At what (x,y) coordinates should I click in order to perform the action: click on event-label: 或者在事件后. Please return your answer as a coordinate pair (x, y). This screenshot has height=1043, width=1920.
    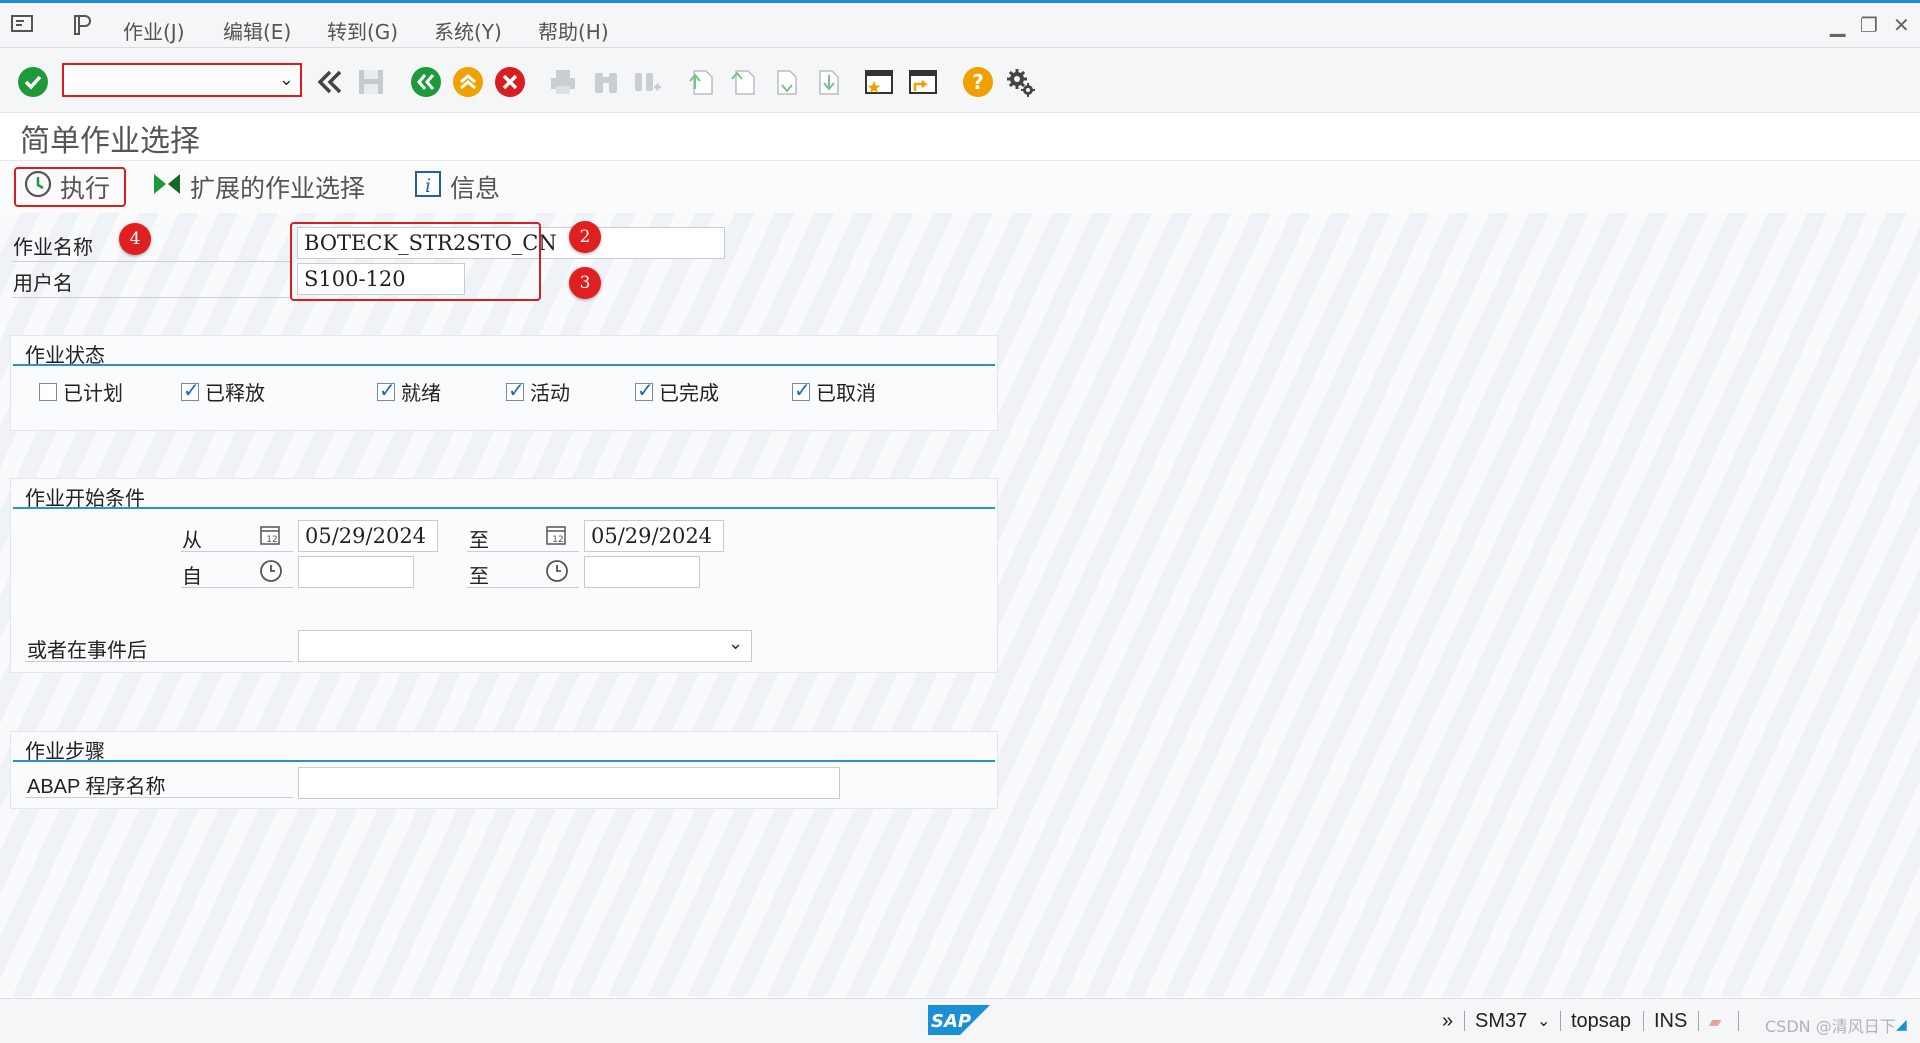
    Looking at the image, I should click on (87, 650).